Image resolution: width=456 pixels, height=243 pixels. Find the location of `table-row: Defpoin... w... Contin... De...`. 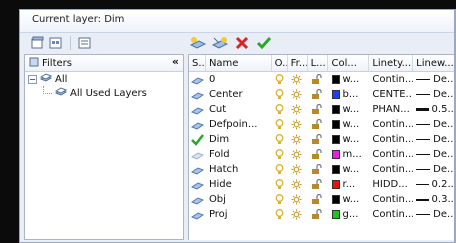

table-row: Defpoin... w... Contin... De... is located at coordinates (322, 124).